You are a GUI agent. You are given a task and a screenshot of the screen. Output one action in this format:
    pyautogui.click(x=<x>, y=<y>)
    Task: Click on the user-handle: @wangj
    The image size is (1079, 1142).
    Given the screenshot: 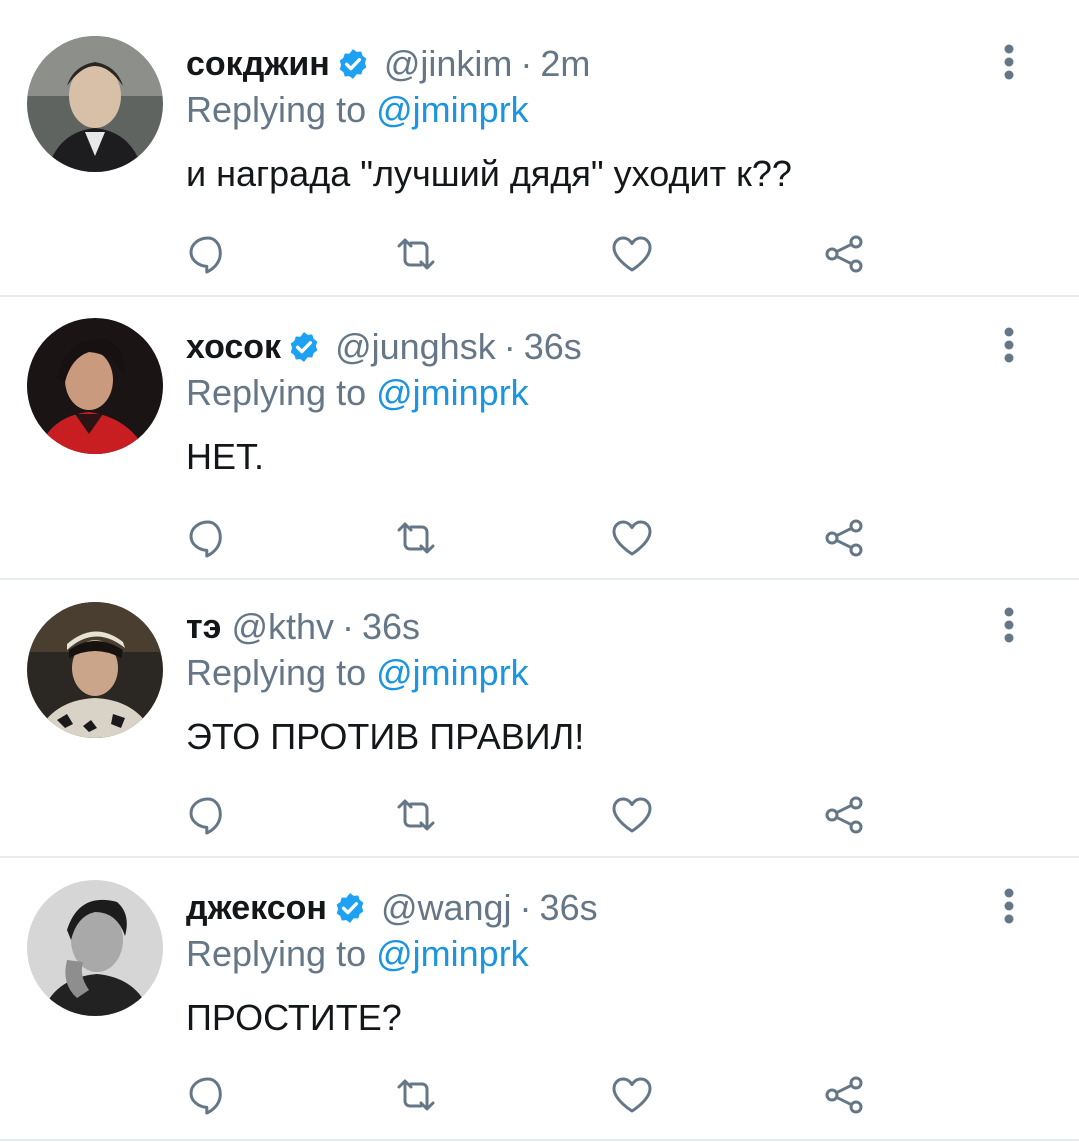 What is the action you would take?
    pyautogui.click(x=446, y=908)
    